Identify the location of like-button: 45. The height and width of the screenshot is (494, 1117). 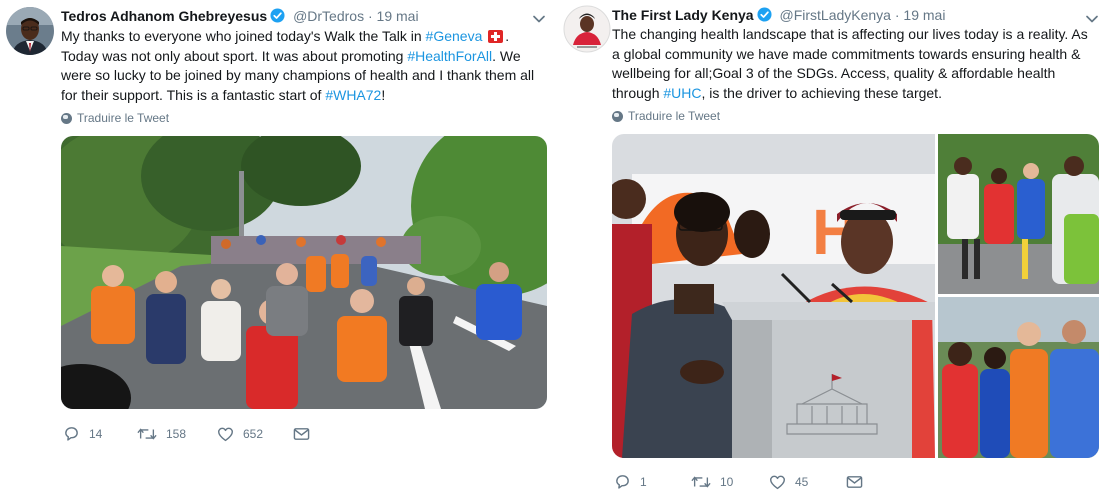
(807, 482).